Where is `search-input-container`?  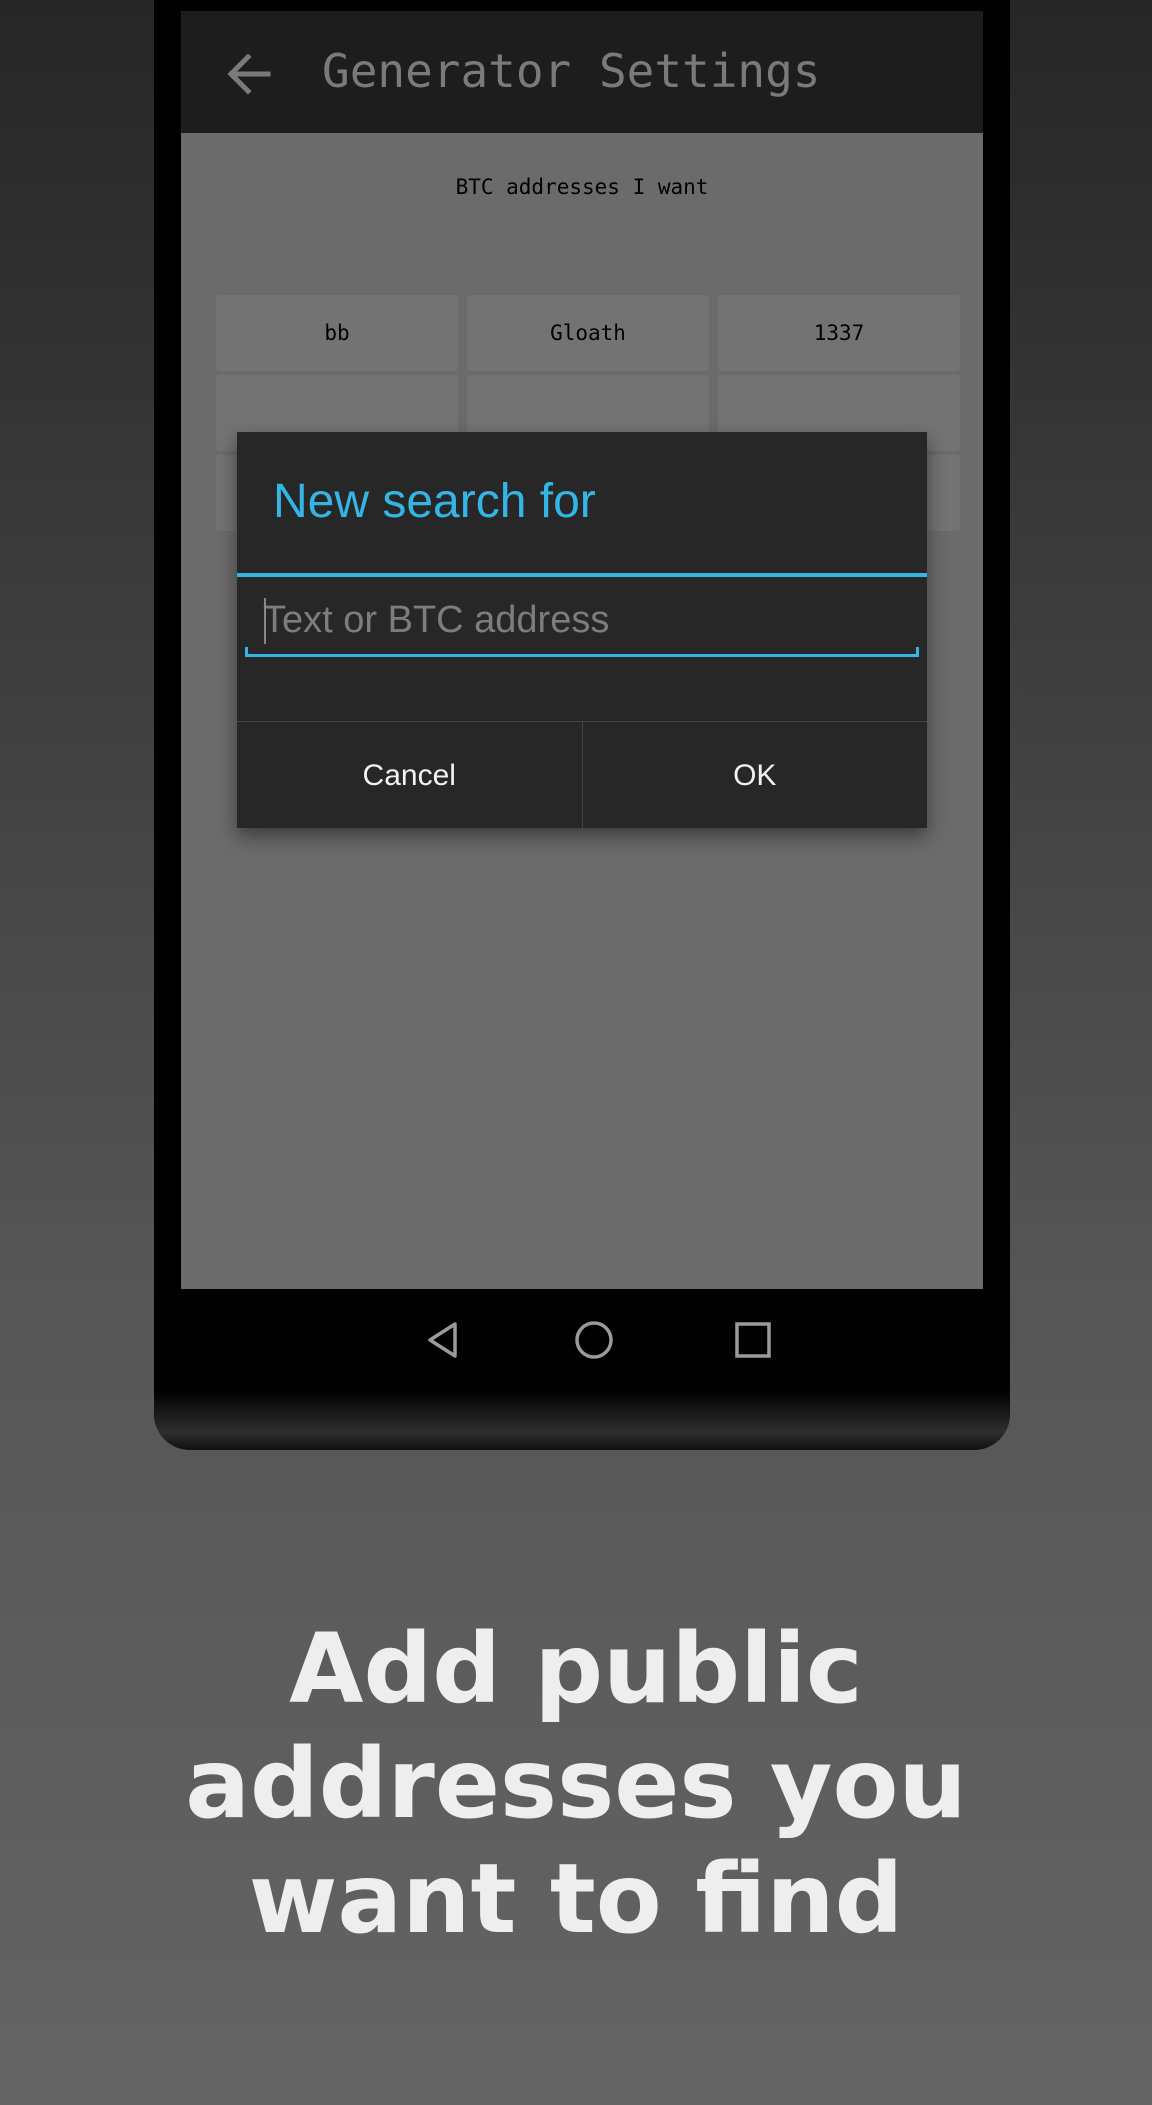 search-input-container is located at coordinates (582, 622).